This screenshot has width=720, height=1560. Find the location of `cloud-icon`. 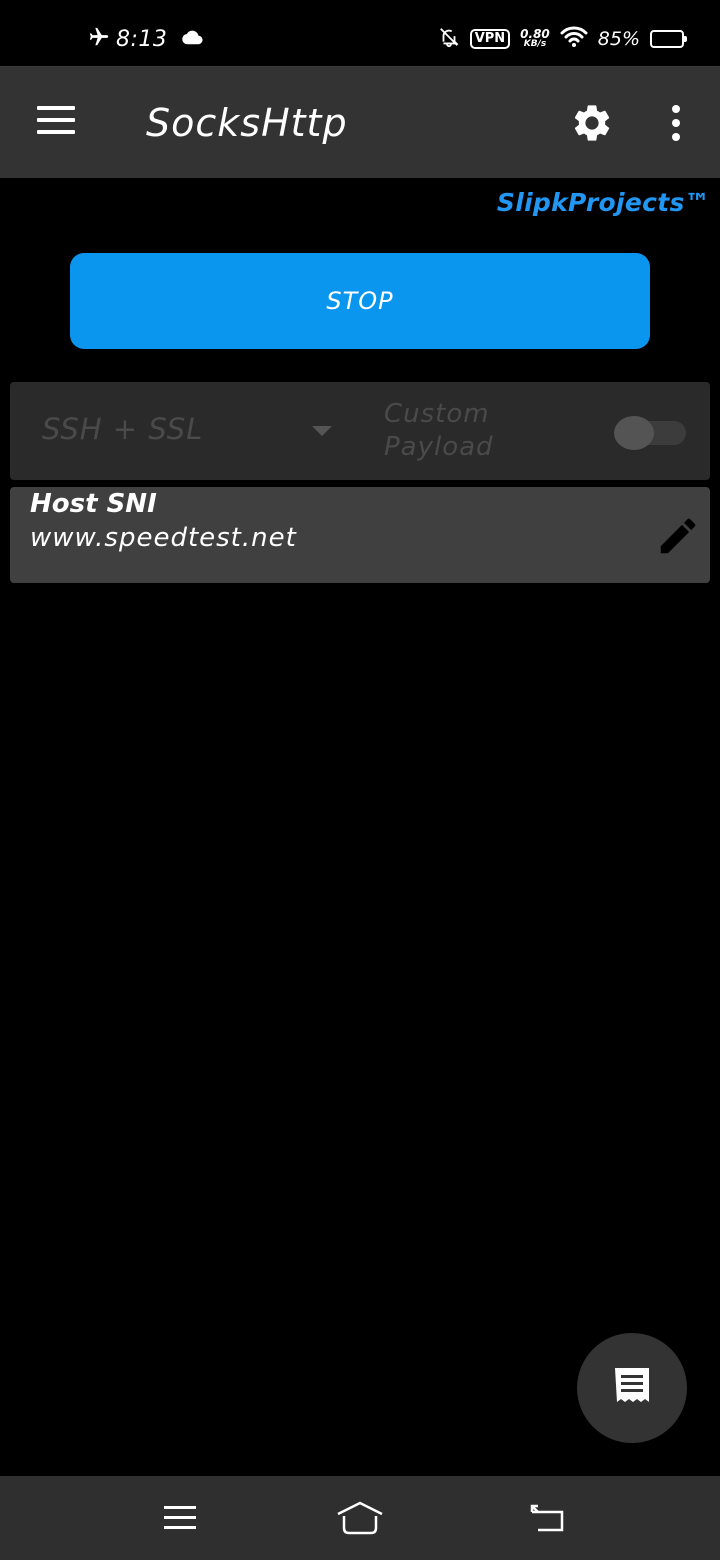

cloud-icon is located at coordinates (192, 39).